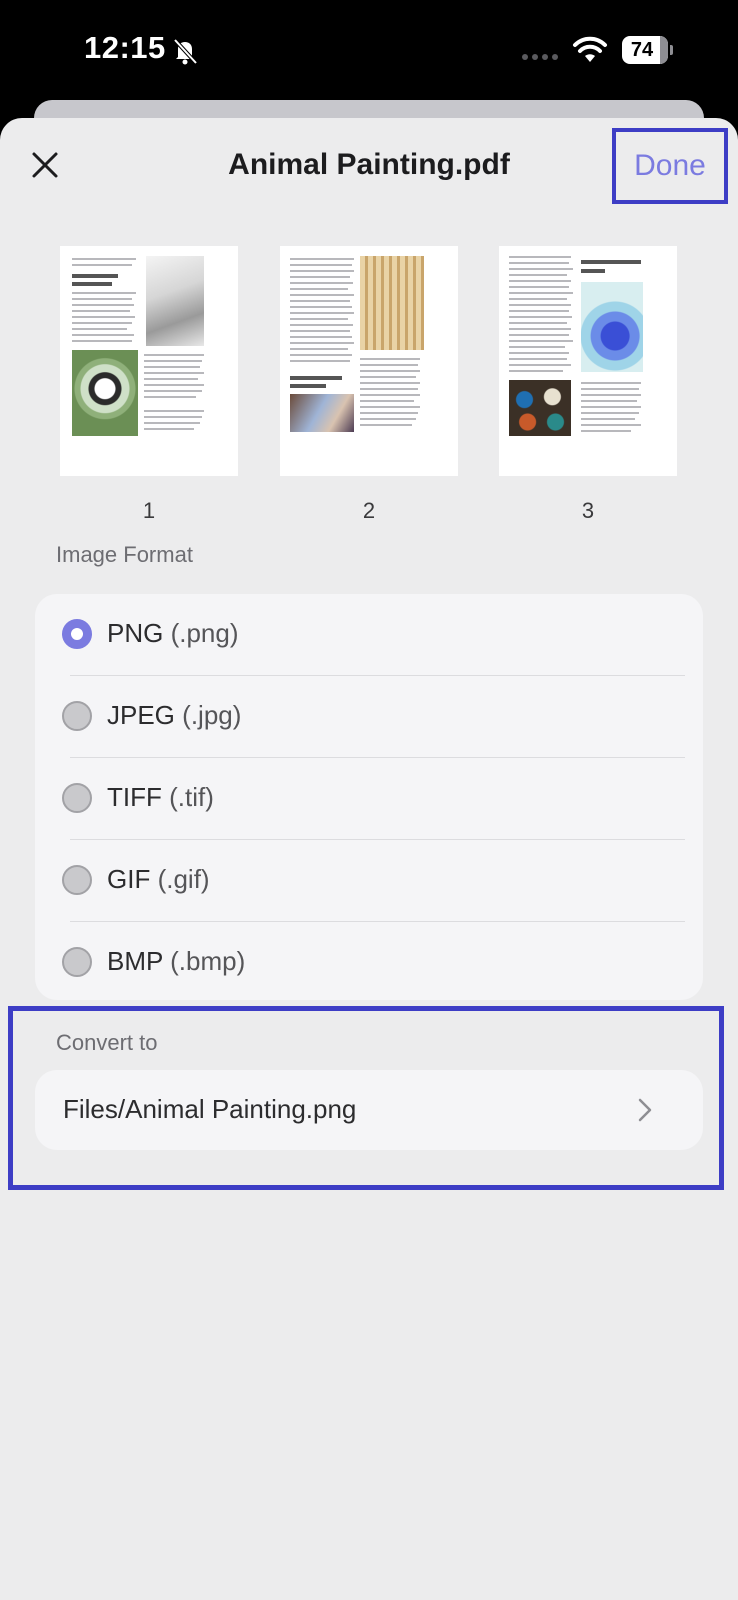 The image size is (738, 1600). What do you see at coordinates (322, 413) in the screenshot?
I see `painting-image` at bounding box center [322, 413].